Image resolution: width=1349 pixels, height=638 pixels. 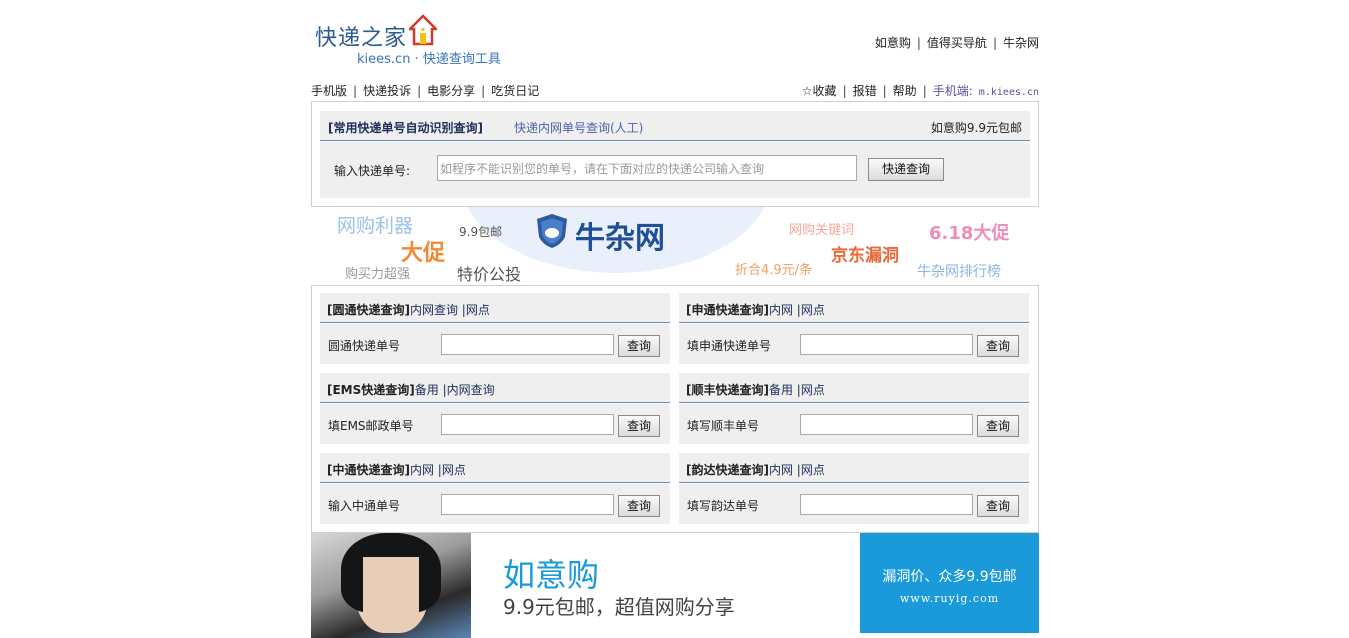 I want to click on shentong-tracking-input, so click(x=886, y=344).